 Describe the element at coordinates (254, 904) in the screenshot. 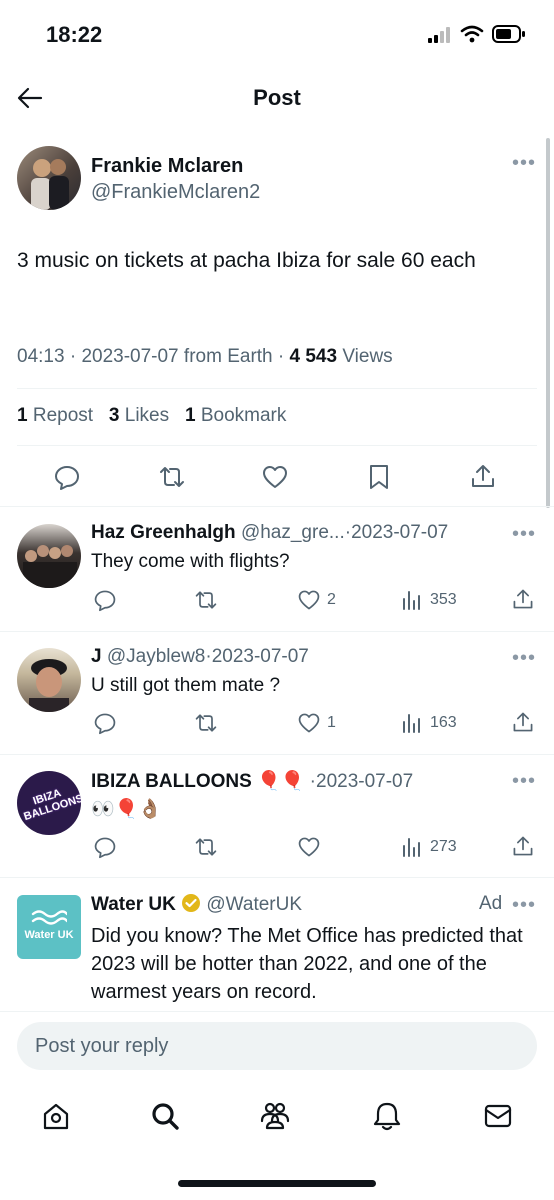

I see `ad-author-handle: @WaterUK` at that location.